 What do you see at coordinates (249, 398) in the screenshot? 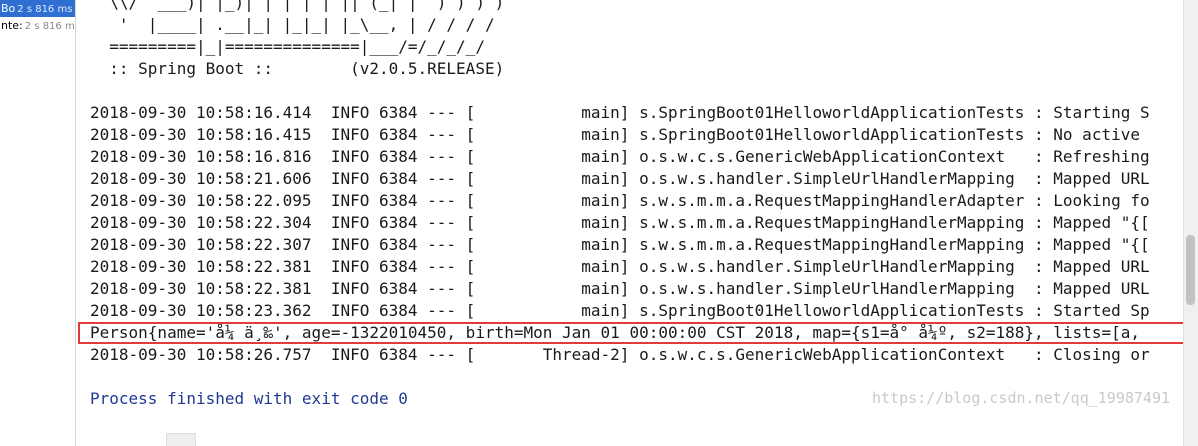
I see `process-finished-message: Process finished with exit code 0` at bounding box center [249, 398].